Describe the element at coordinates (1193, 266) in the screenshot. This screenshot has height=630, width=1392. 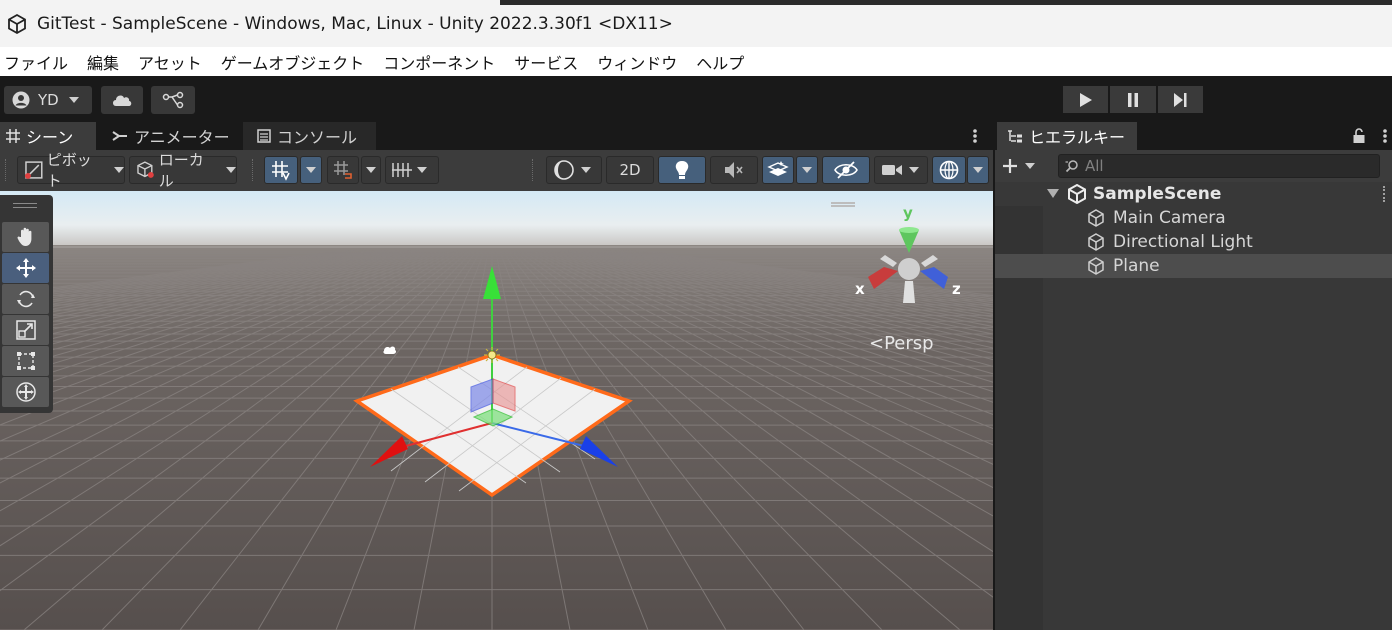
I see `hierarchy-item-plane: Plane` at that location.